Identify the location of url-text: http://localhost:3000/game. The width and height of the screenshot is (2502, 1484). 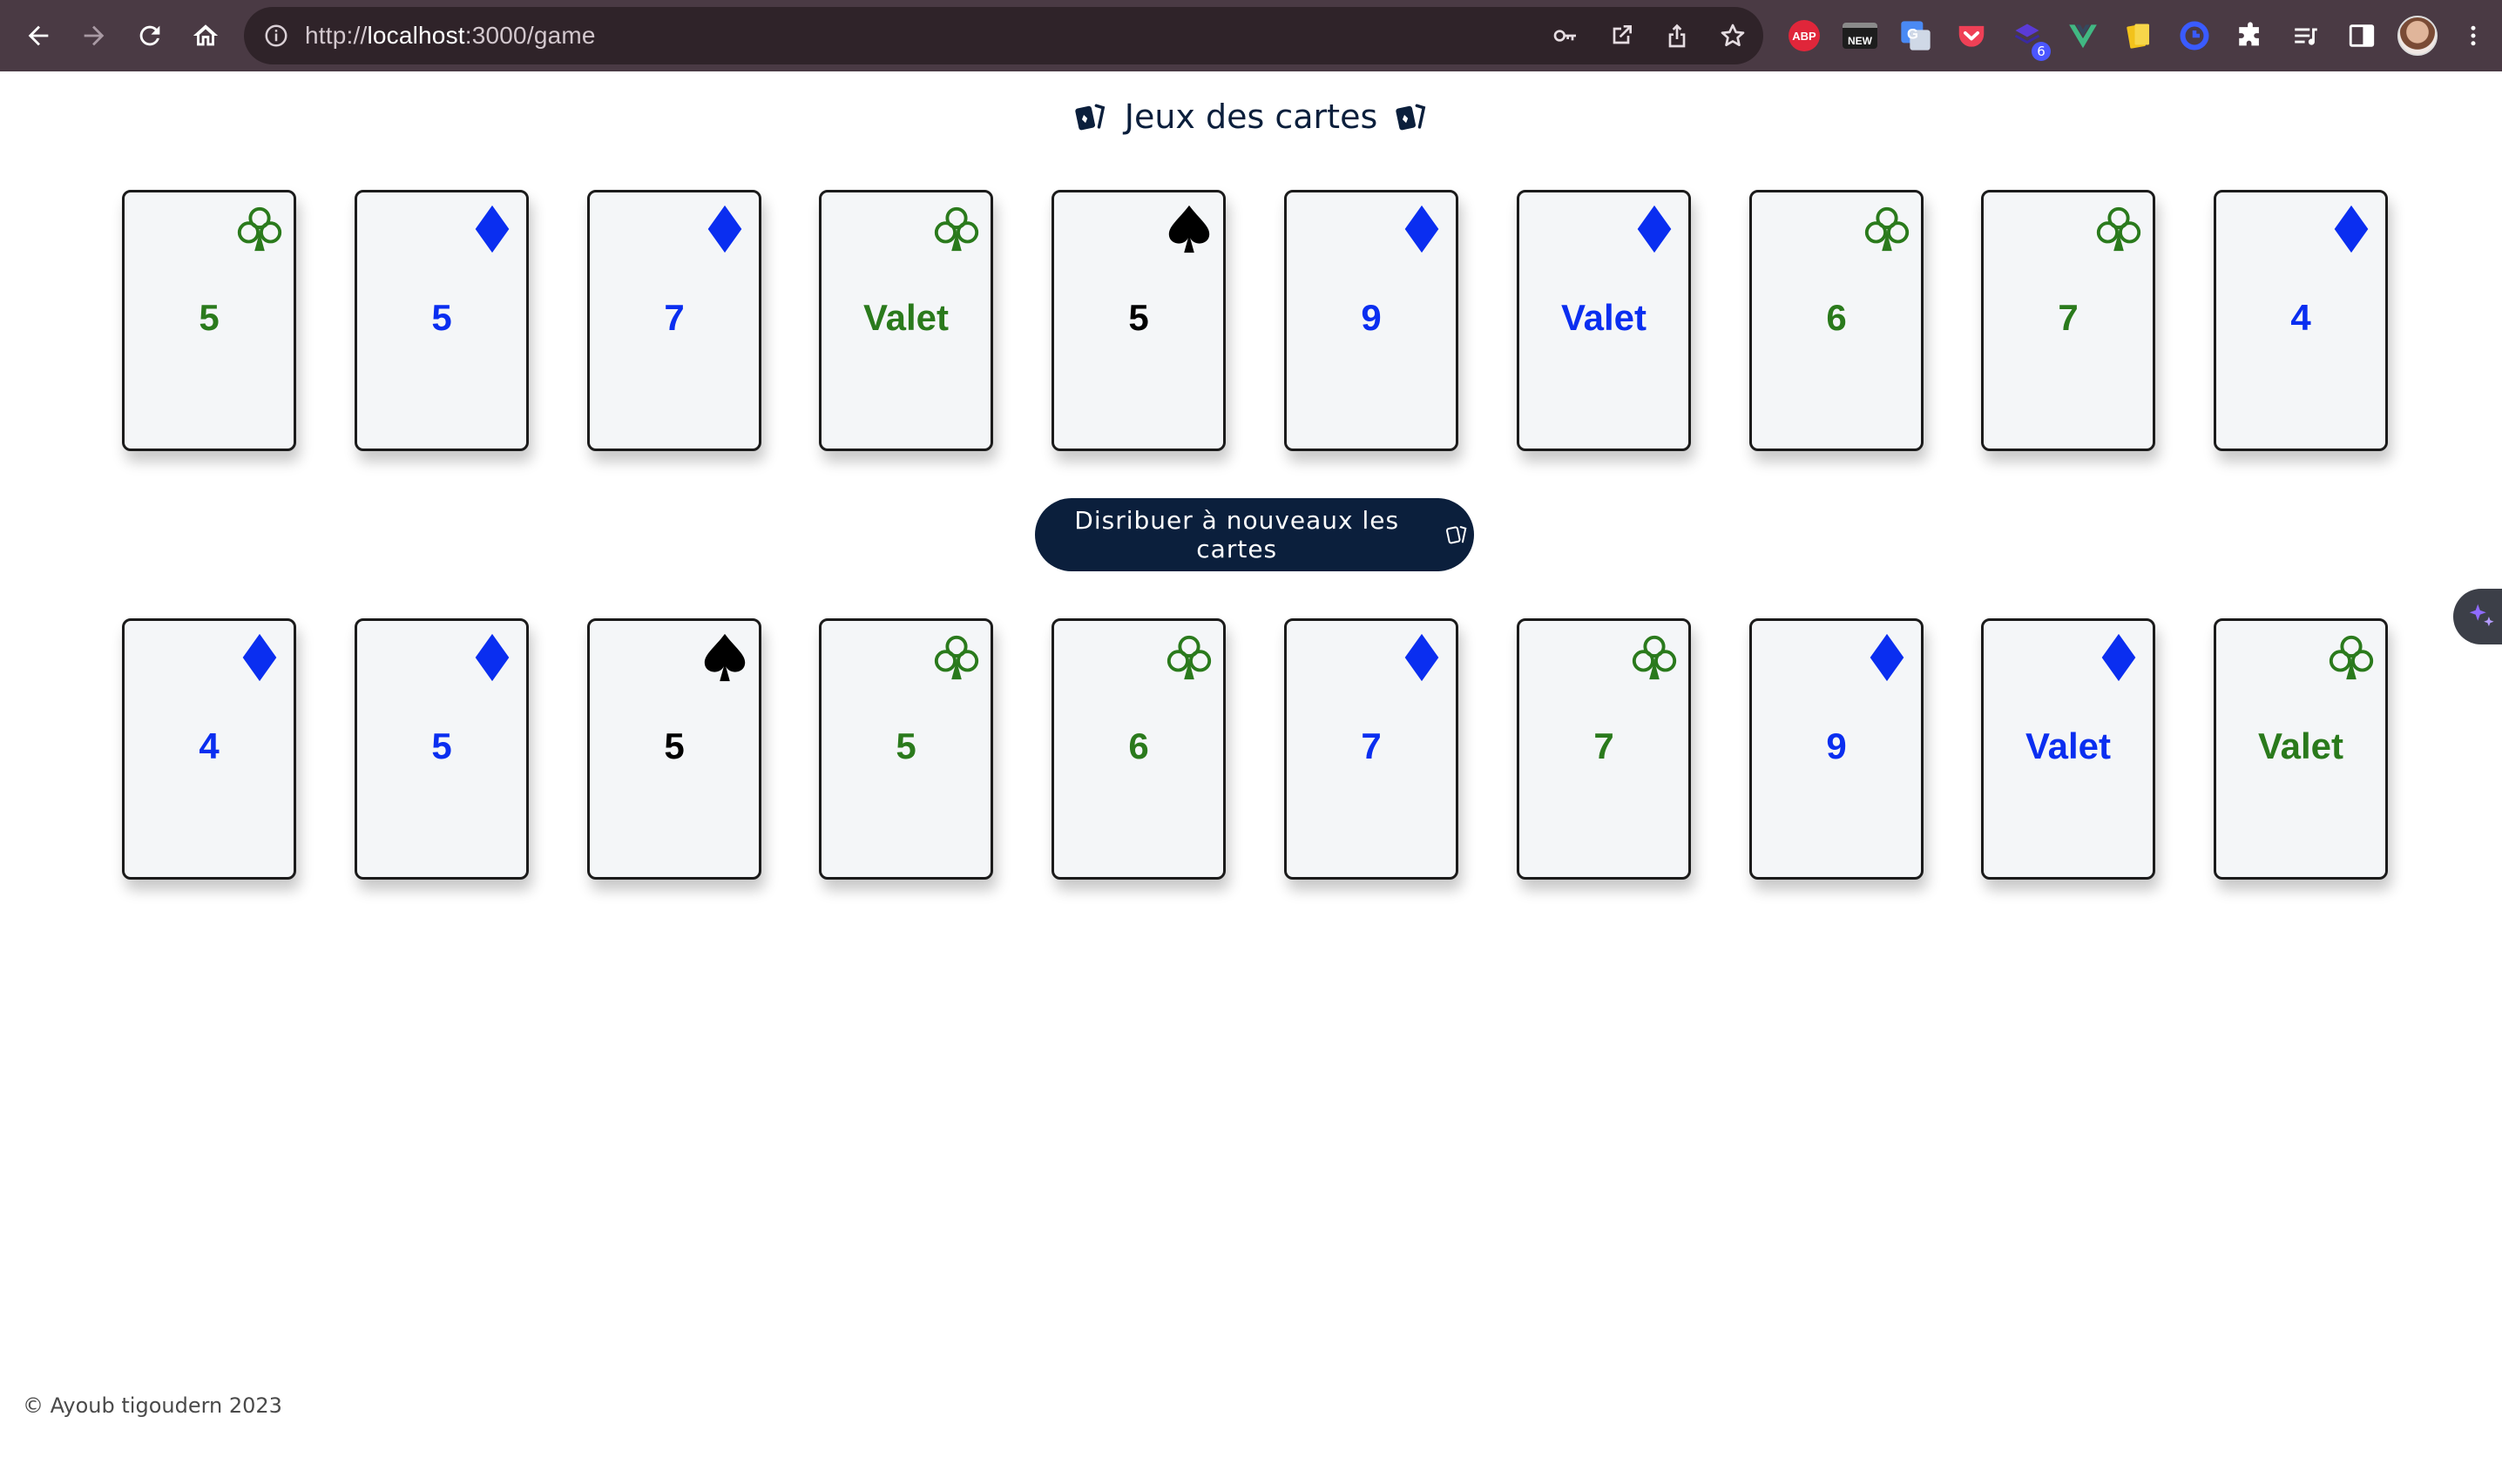
(450, 35).